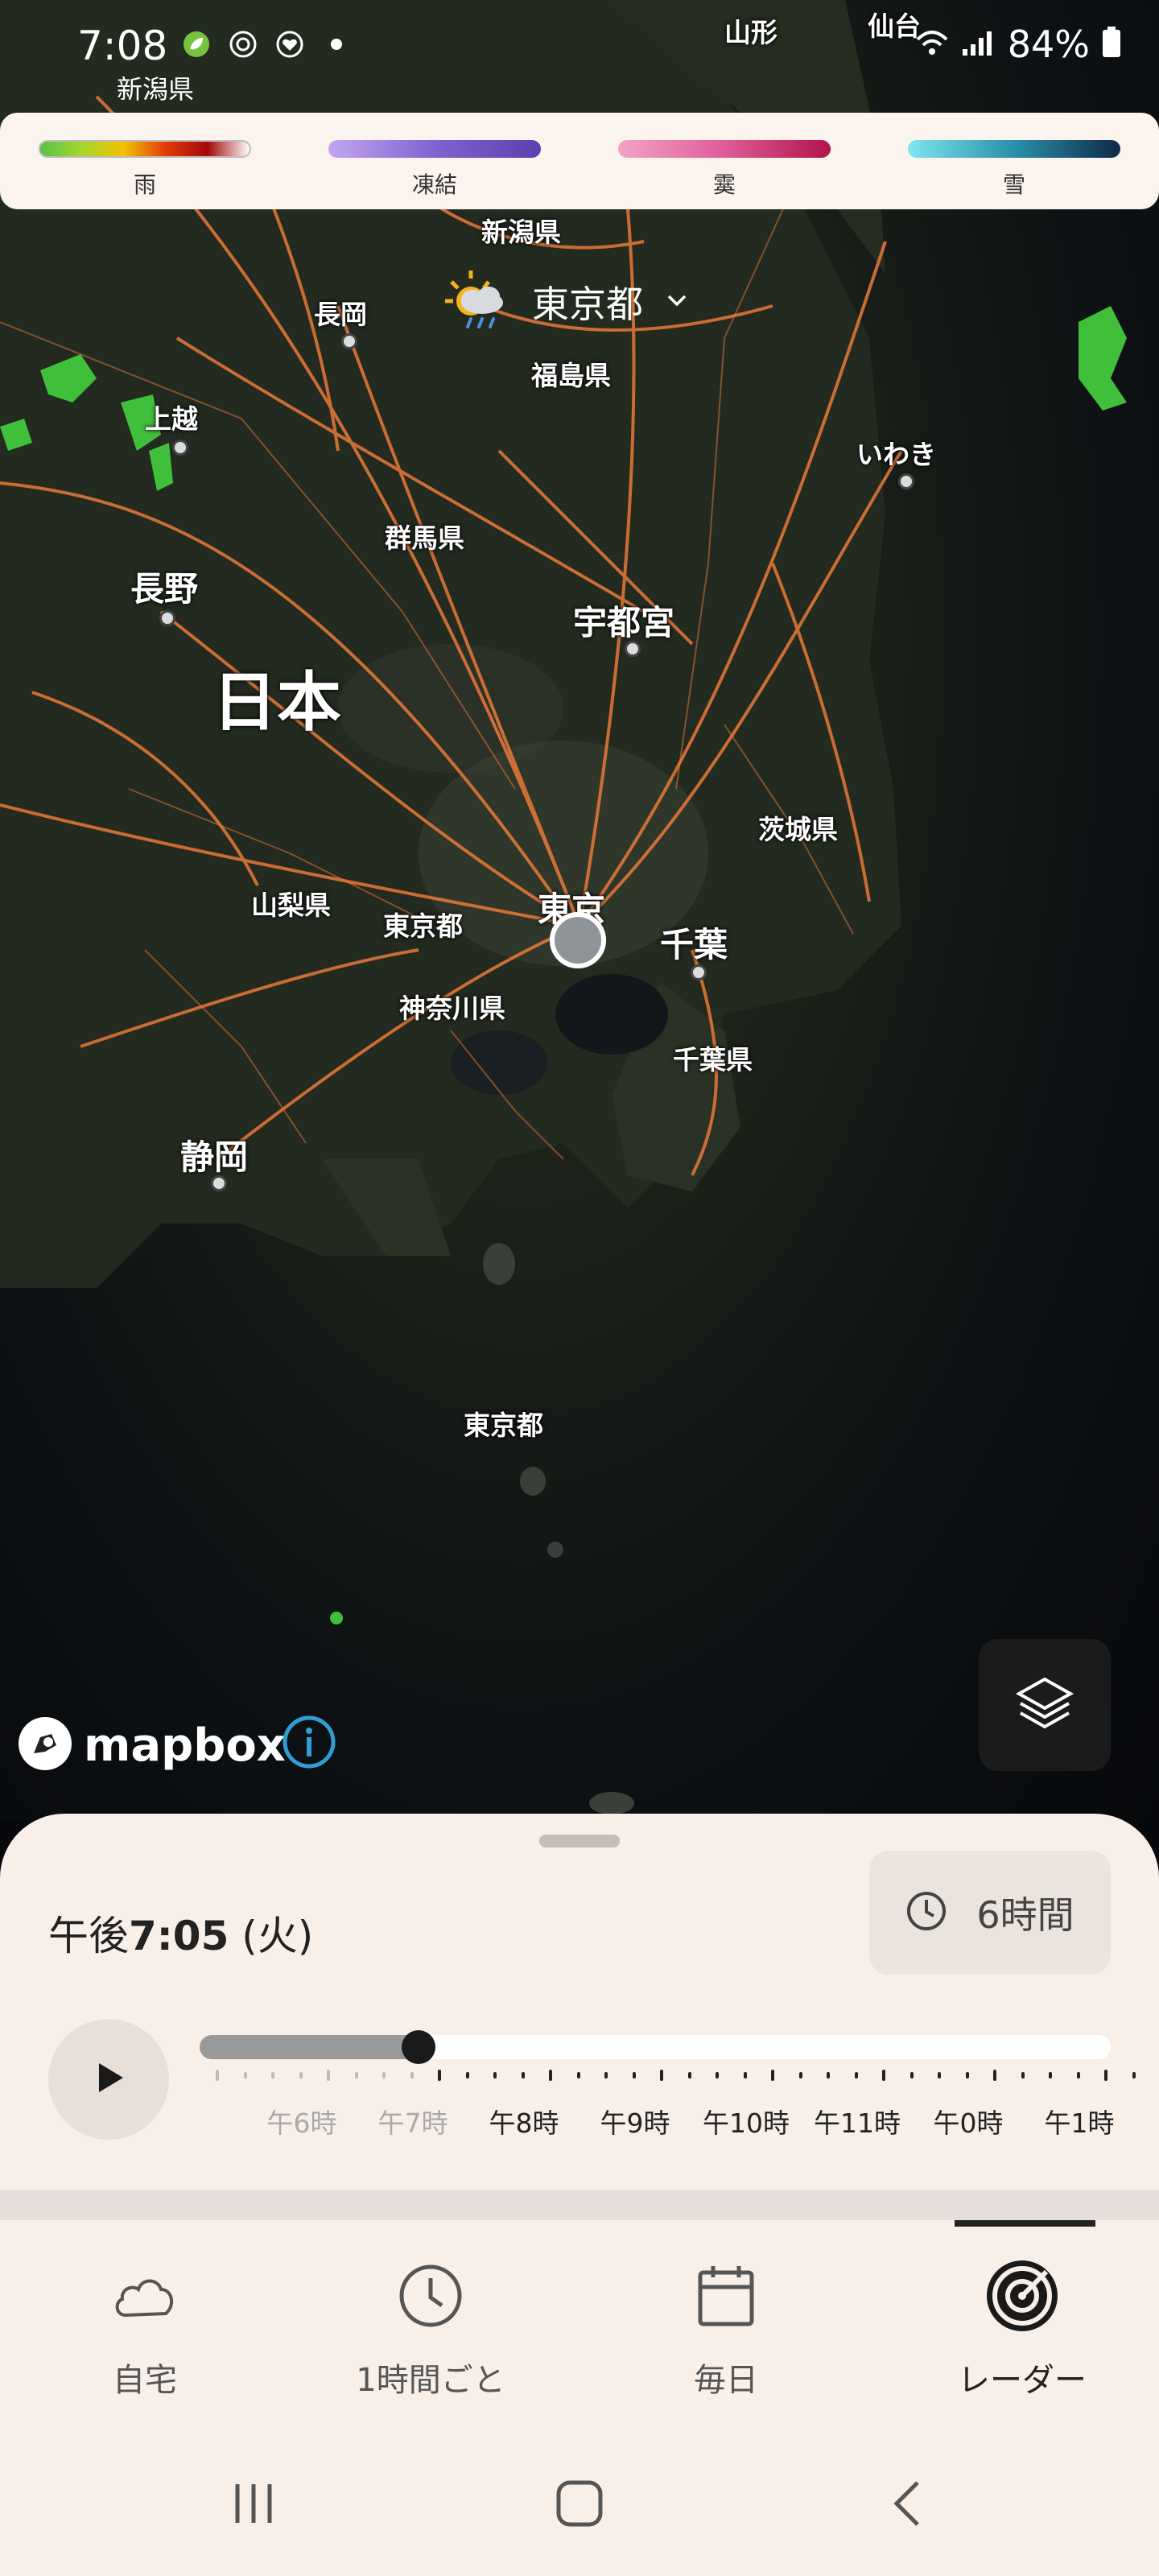 The height and width of the screenshot is (2576, 1159). What do you see at coordinates (990, 1913) in the screenshot?
I see `duration-button: 6時間` at bounding box center [990, 1913].